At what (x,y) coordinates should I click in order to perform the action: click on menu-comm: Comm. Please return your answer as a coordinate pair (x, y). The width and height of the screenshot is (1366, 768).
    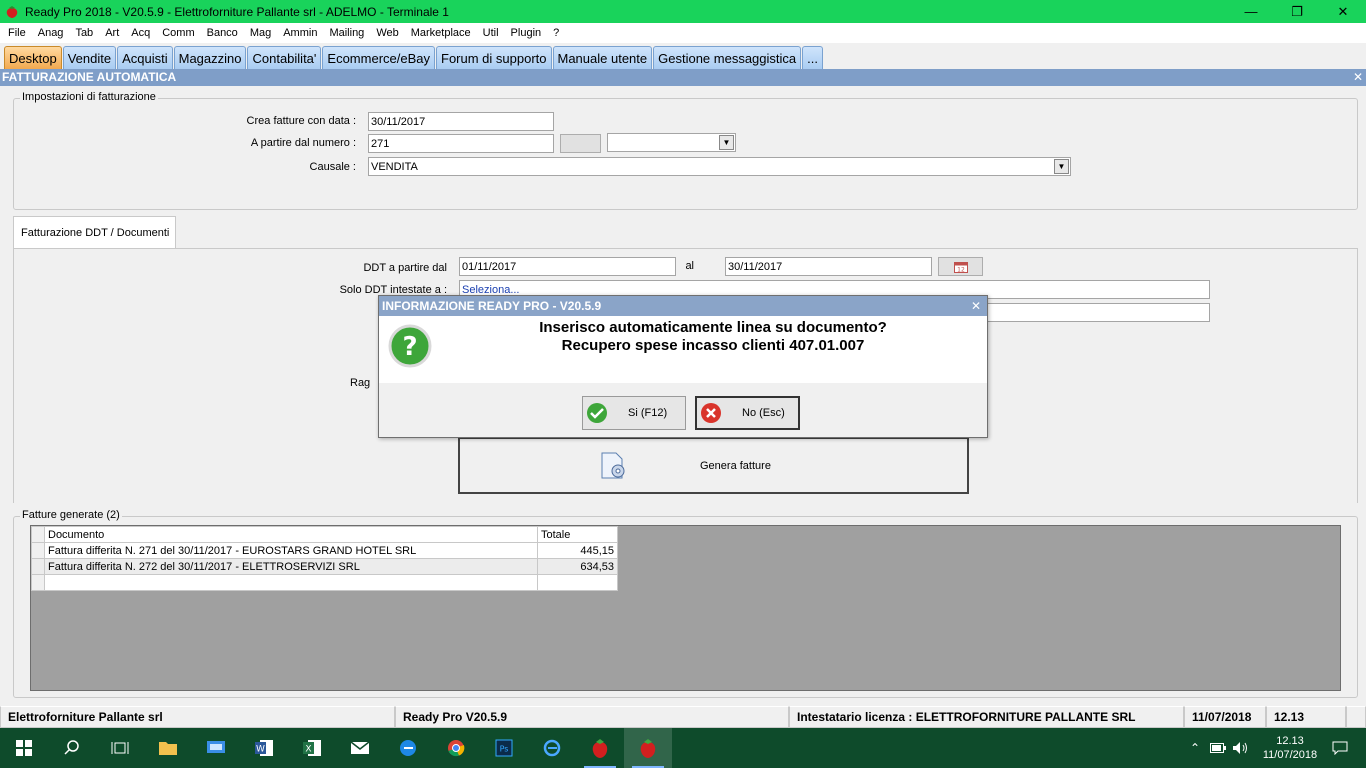
    Looking at the image, I should click on (178, 33).